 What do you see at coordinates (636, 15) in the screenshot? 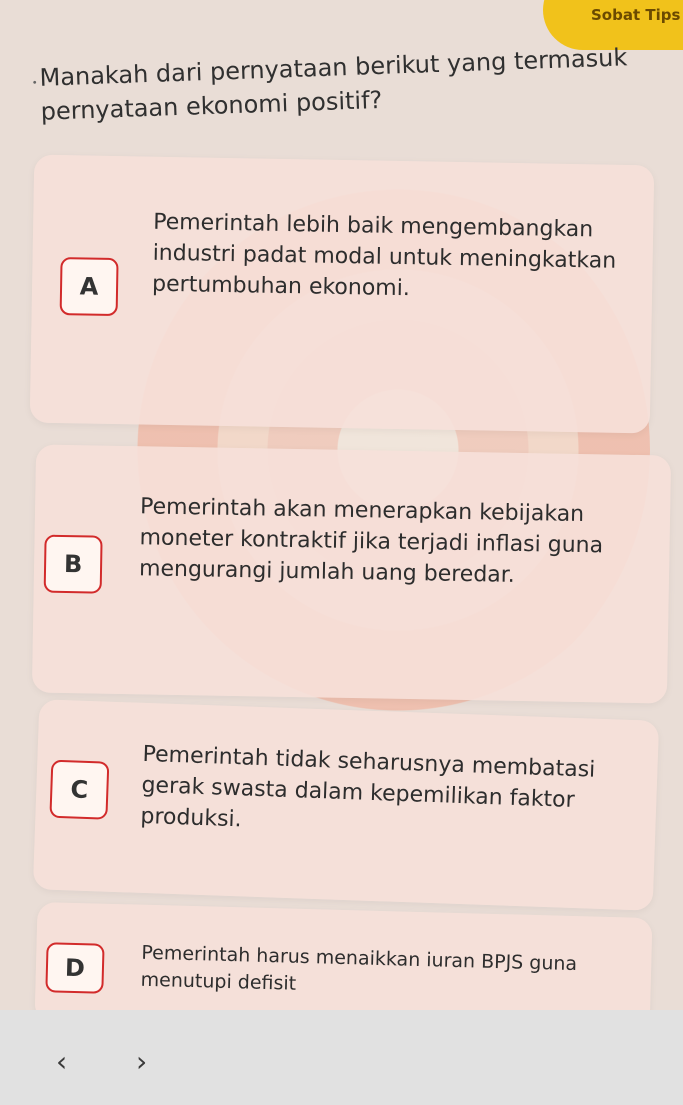
I see `badge-label: Sobat Tips` at bounding box center [636, 15].